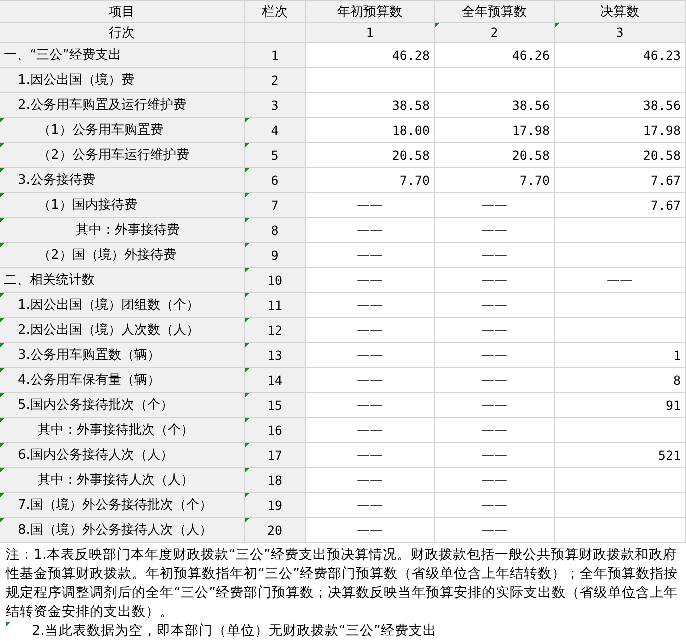 The height and width of the screenshot is (641, 686). What do you see at coordinates (275, 454) in the screenshot?
I see `row-number: 17` at bounding box center [275, 454].